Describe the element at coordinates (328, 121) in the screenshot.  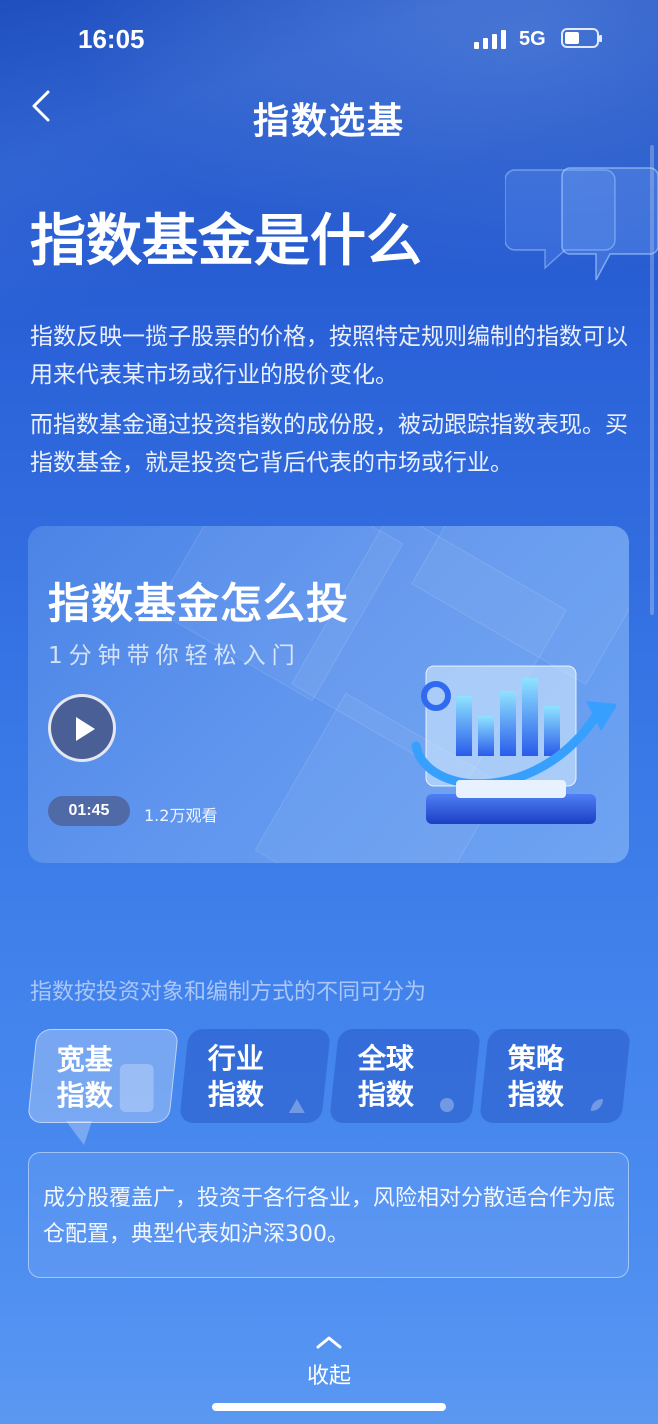
I see `page-title: 指数选基` at that location.